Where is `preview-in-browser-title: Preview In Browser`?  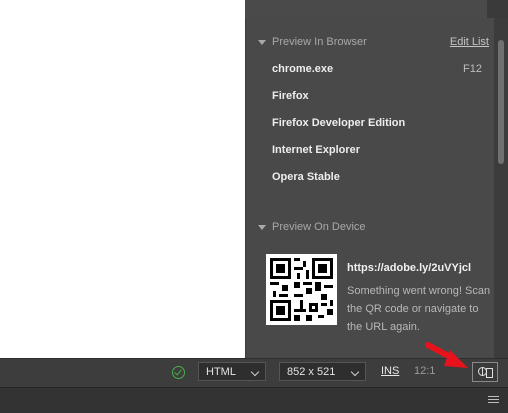
preview-in-browser-title: Preview In Browser is located at coordinates (319, 42).